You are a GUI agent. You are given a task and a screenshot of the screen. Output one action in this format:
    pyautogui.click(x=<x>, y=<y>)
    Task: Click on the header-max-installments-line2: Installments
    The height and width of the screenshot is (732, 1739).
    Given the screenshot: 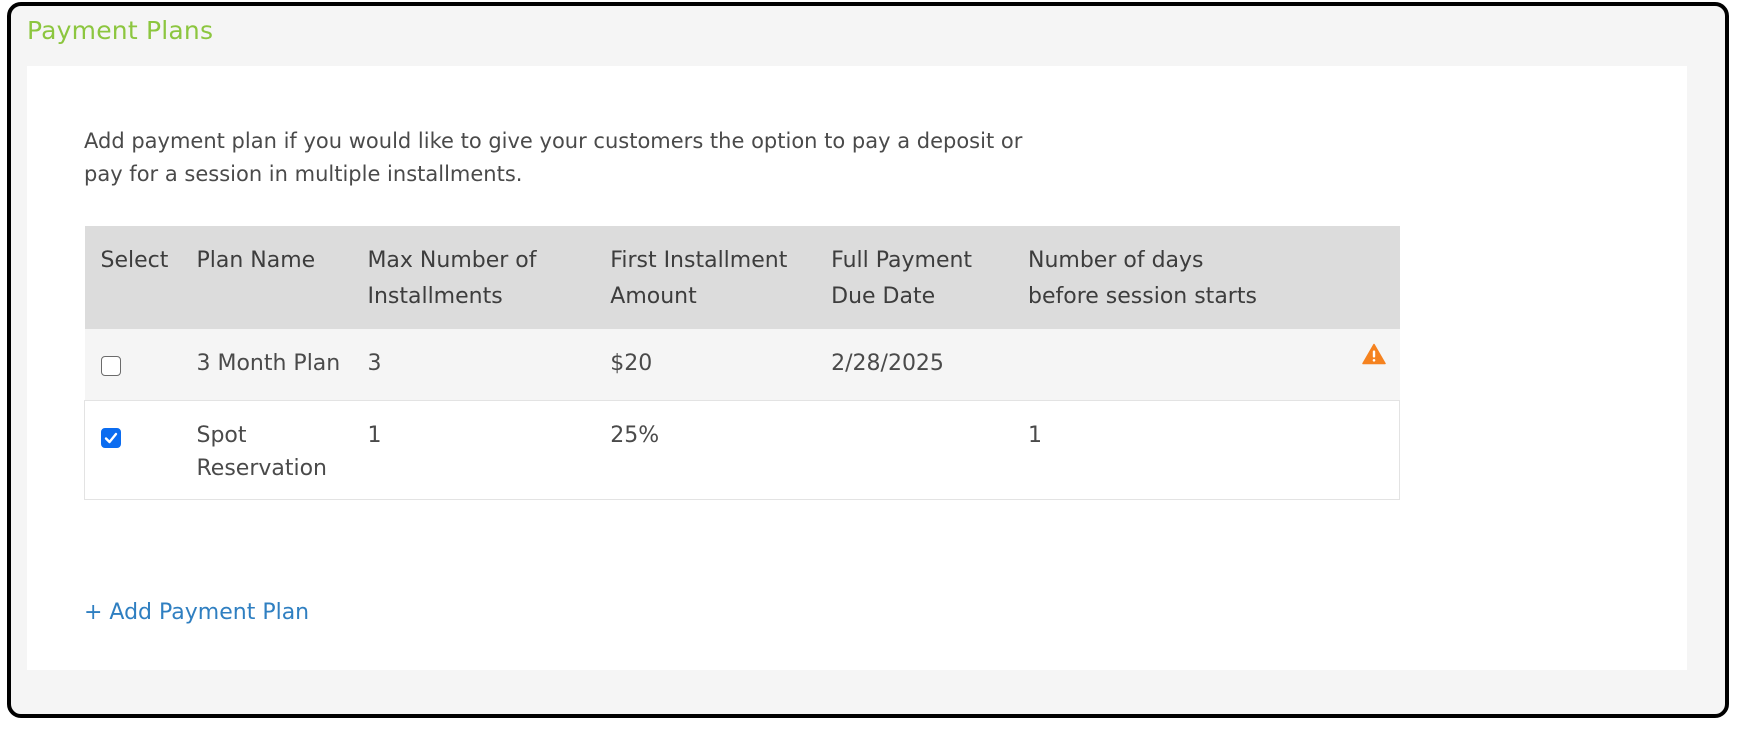 What is the action you would take?
    pyautogui.click(x=435, y=296)
    